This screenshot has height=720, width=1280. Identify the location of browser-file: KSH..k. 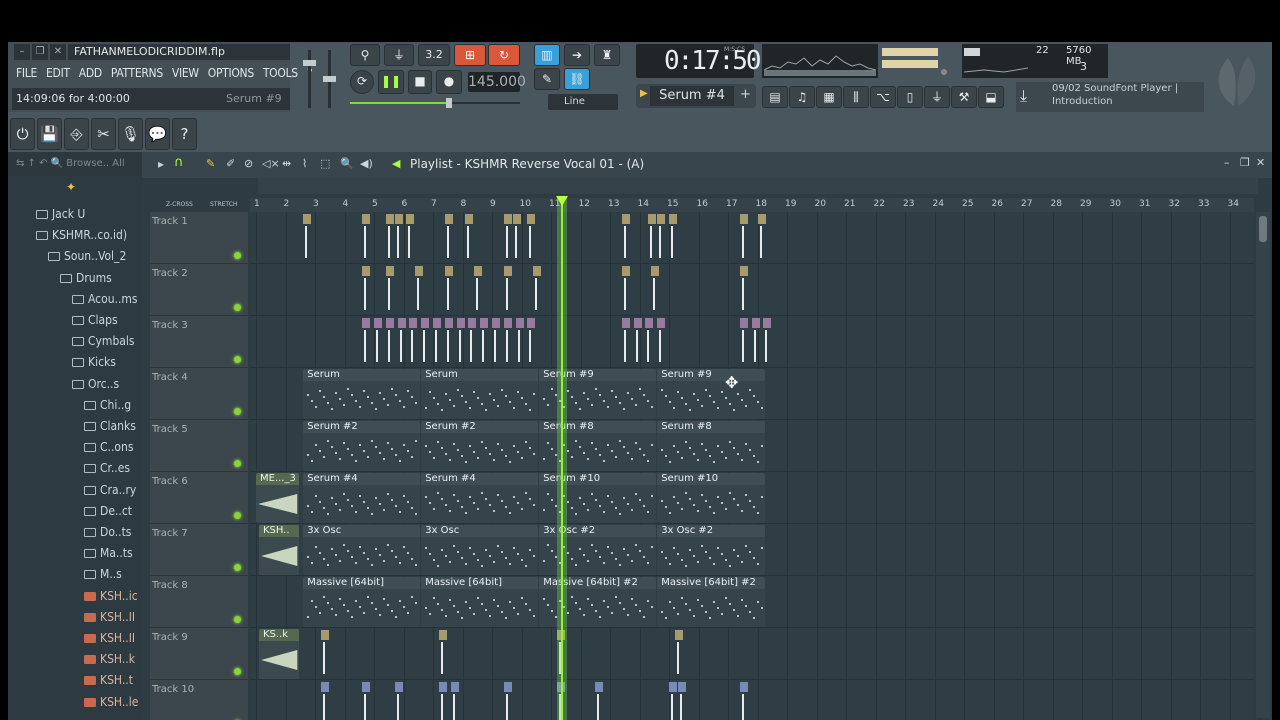
(109, 659).